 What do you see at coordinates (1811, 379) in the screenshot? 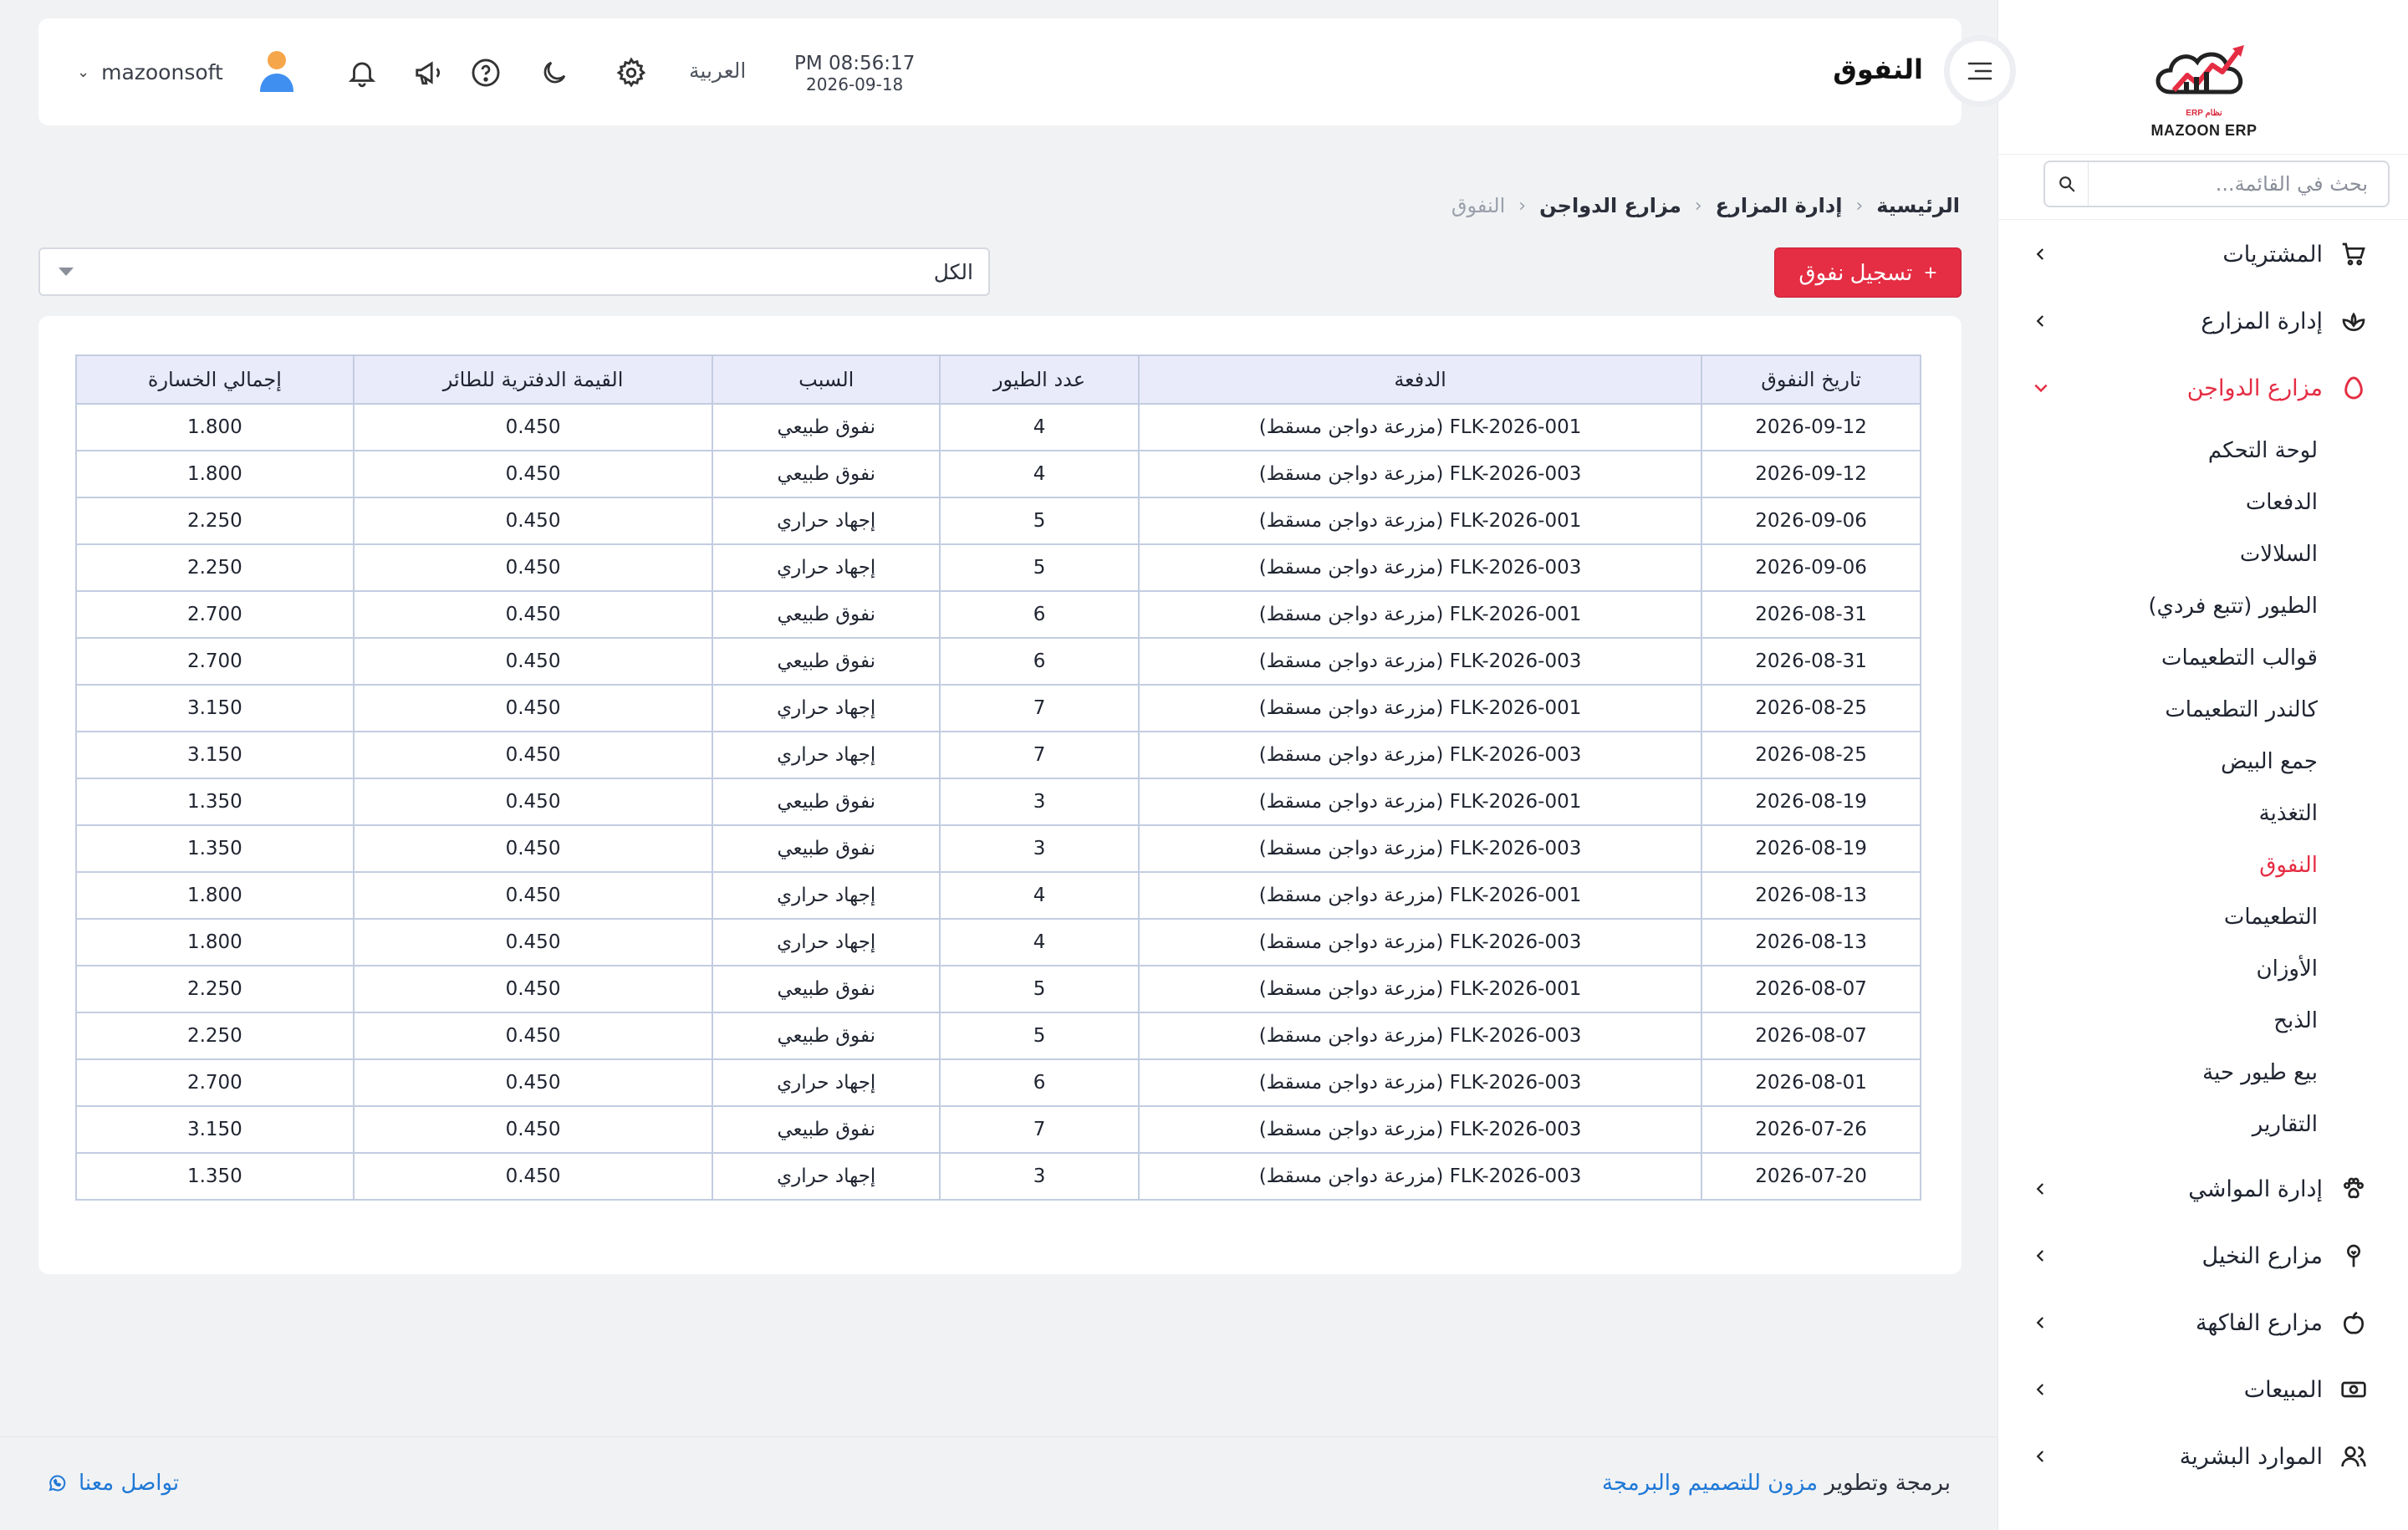
I see `col-date: تاريخ النفوق` at bounding box center [1811, 379].